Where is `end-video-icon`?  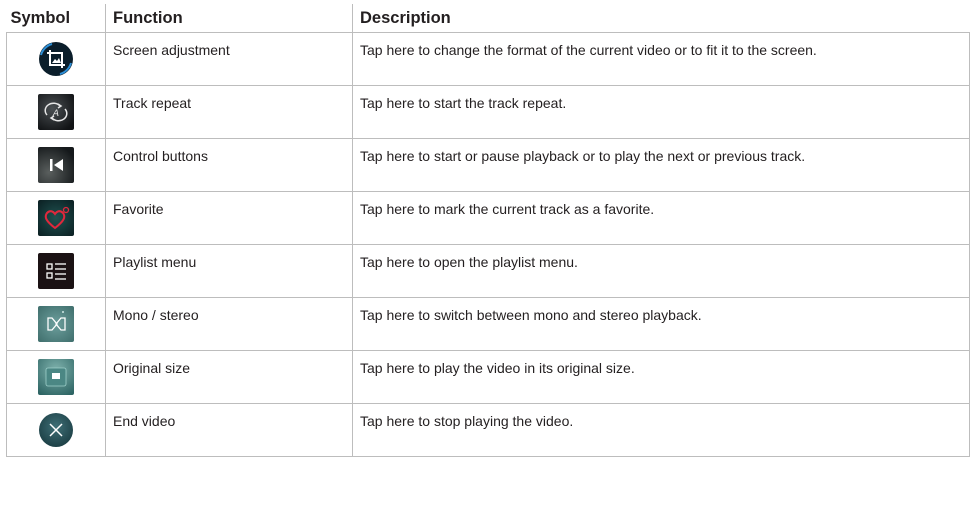 end-video-icon is located at coordinates (56, 430).